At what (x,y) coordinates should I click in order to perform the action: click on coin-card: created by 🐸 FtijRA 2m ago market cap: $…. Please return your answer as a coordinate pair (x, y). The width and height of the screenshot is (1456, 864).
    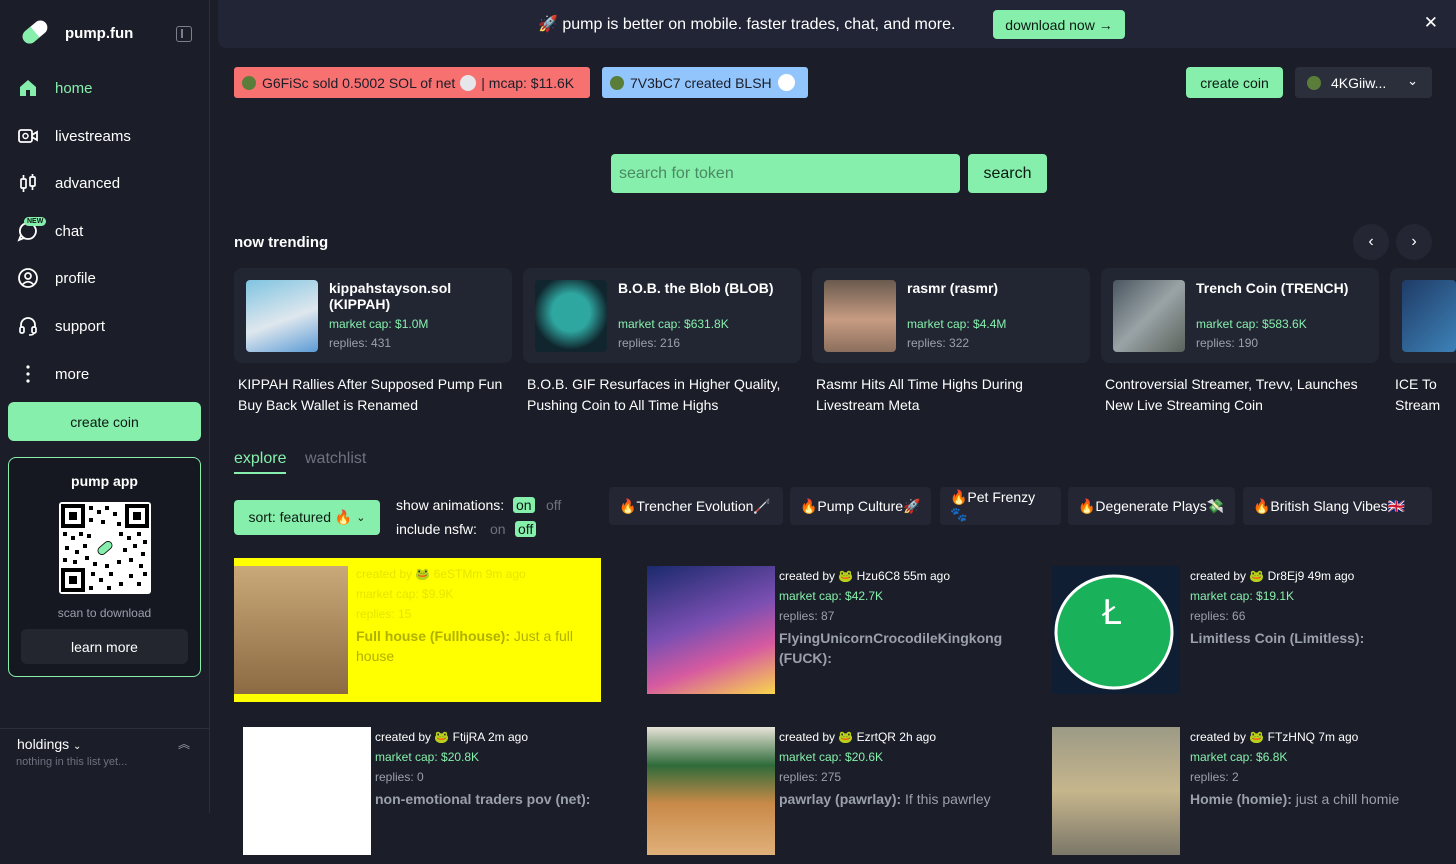
    Looking at the image, I should click on (416, 791).